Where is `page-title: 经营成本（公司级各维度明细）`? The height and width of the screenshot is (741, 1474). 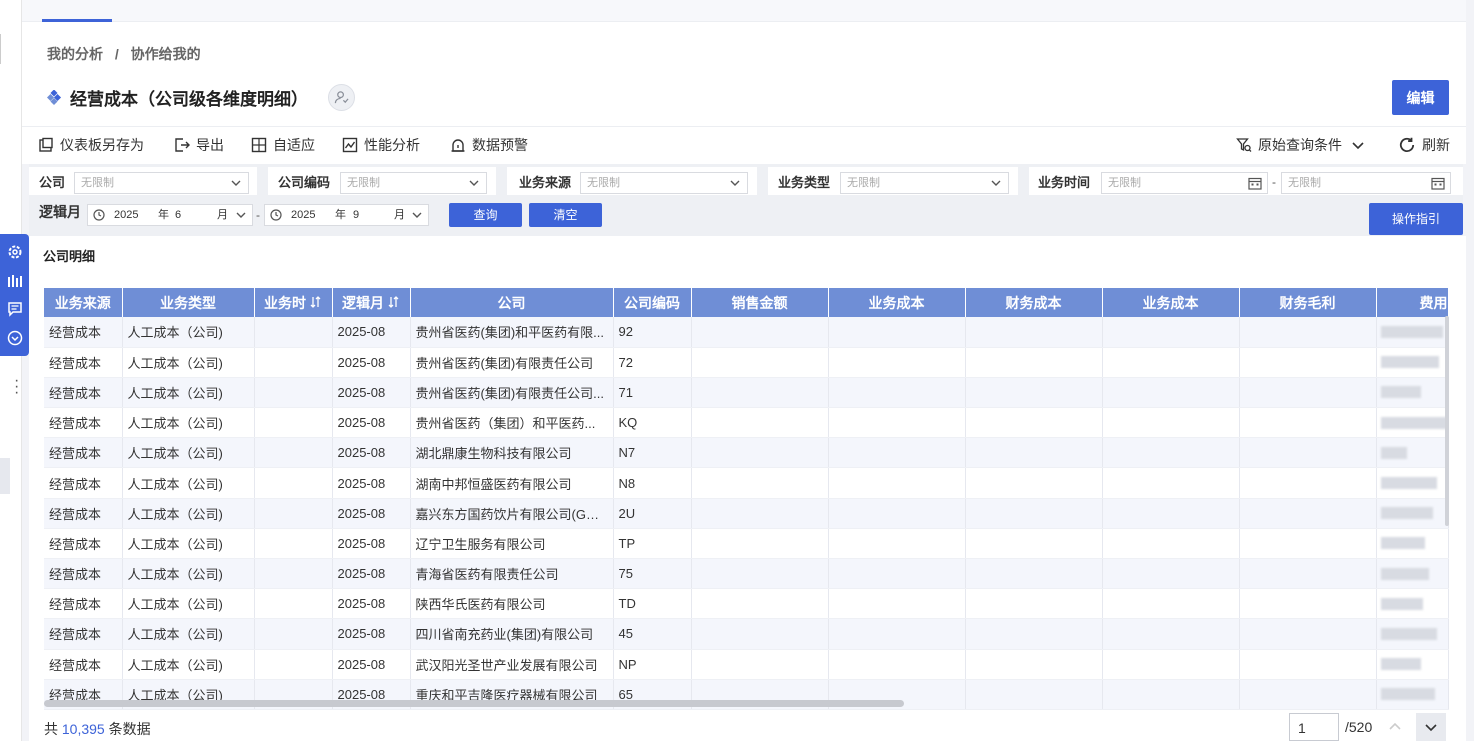
page-title: 经营成本（公司级各维度明细） is located at coordinates (189, 99).